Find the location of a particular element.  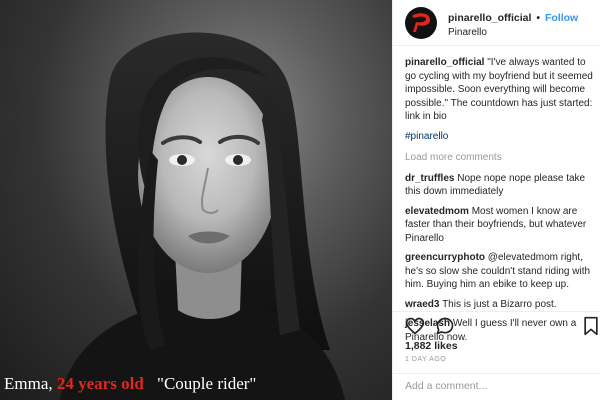

post-header: pinarello_official • Follow Pinarello is located at coordinates (496, 23).